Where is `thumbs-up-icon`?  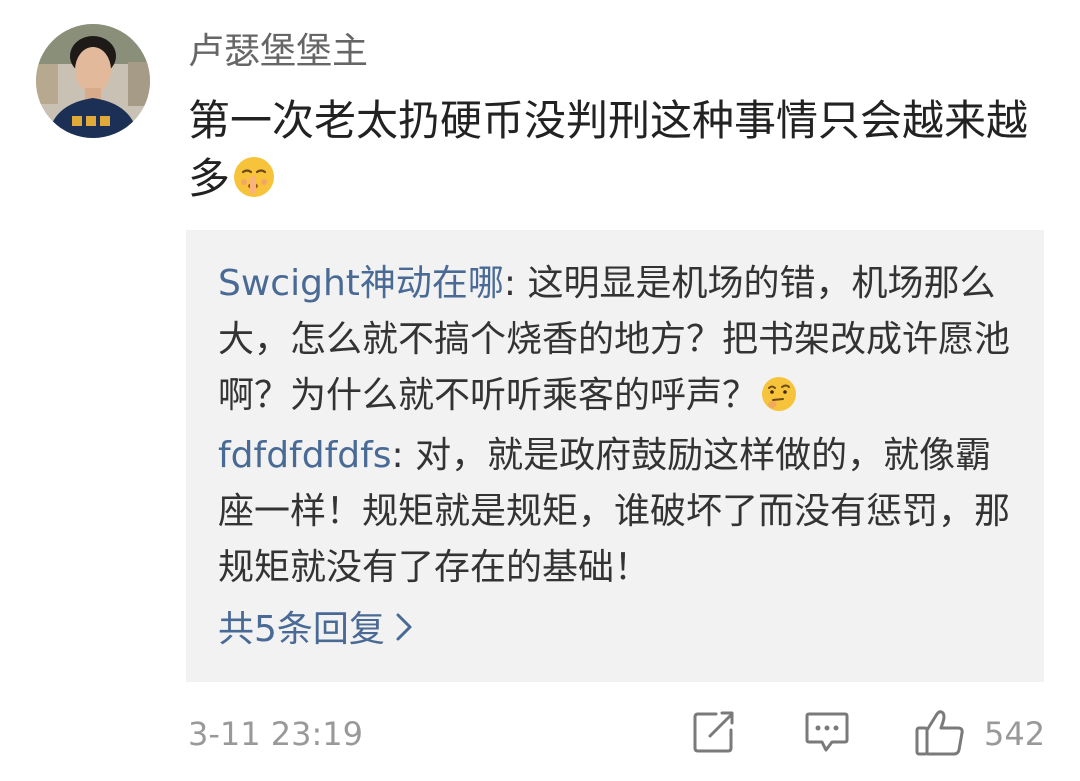
thumbs-up-icon is located at coordinates (941, 735).